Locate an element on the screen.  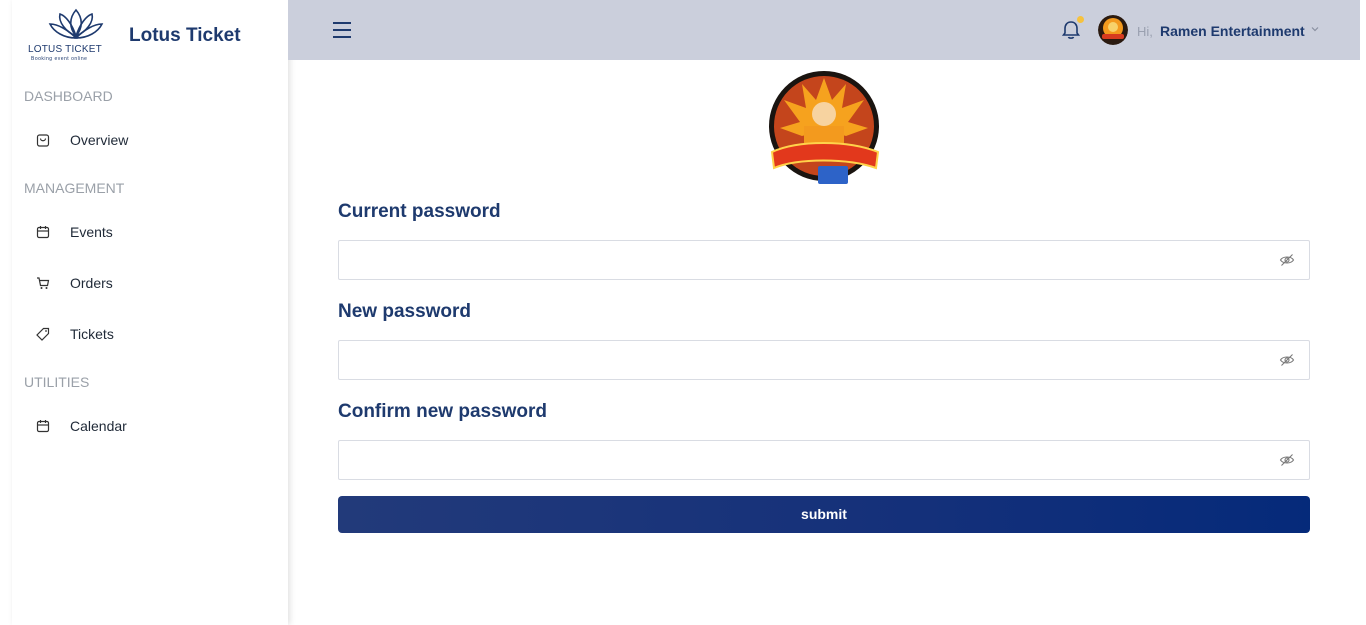
current-password-label: Current password is located at coordinates (419, 211).